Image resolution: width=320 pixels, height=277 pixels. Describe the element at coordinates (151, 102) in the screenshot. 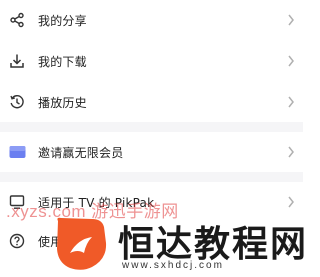

I see `menu-item-play-history: 播放历史` at that location.